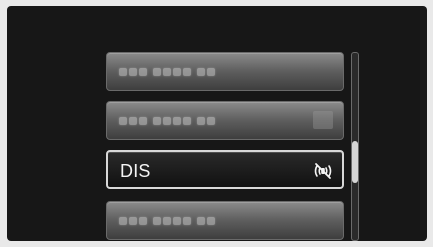 Image resolution: width=433 pixels, height=247 pixels. What do you see at coordinates (225, 169) in the screenshot?
I see `menu-item-dis: DIS` at bounding box center [225, 169].